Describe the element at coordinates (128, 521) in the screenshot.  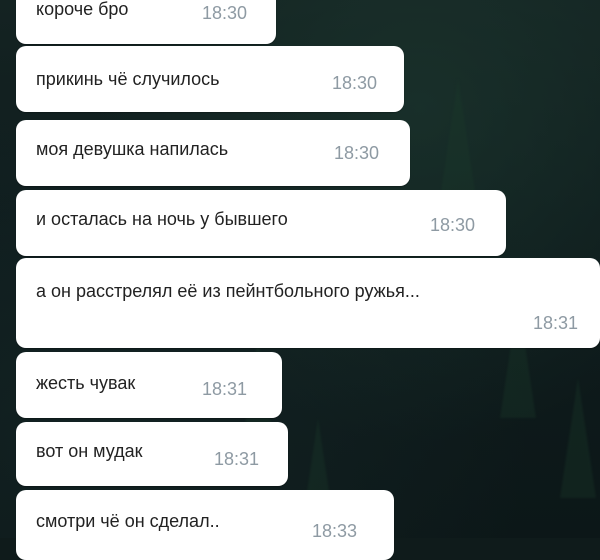
I see `message-text: смотри чё он сделал..` at that location.